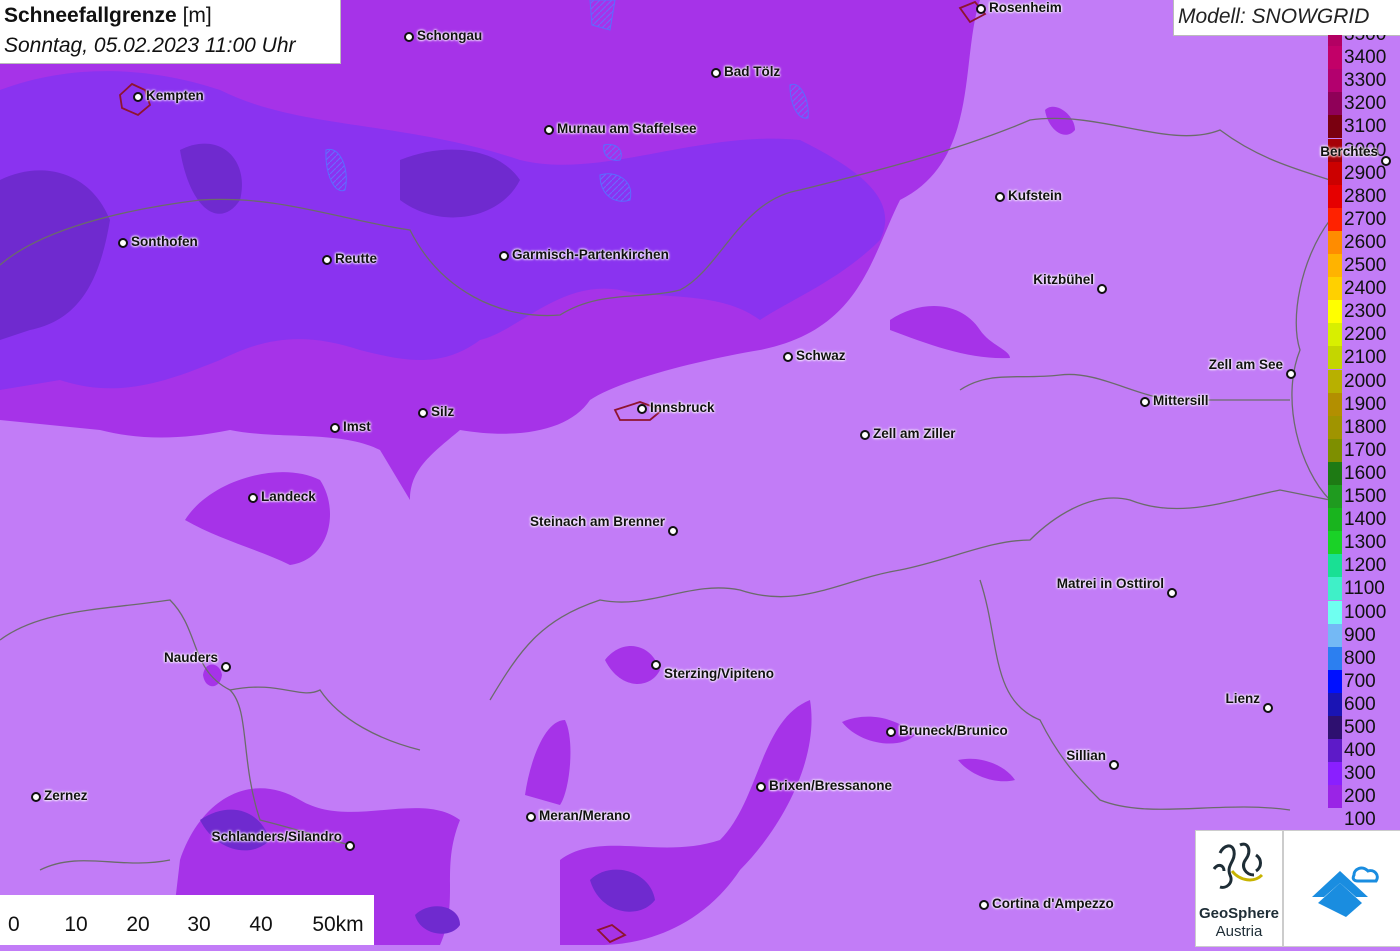 The height and width of the screenshot is (951, 1400). I want to click on town-label-steinach-am-brenner: Steinach am Brenner, so click(597, 521).